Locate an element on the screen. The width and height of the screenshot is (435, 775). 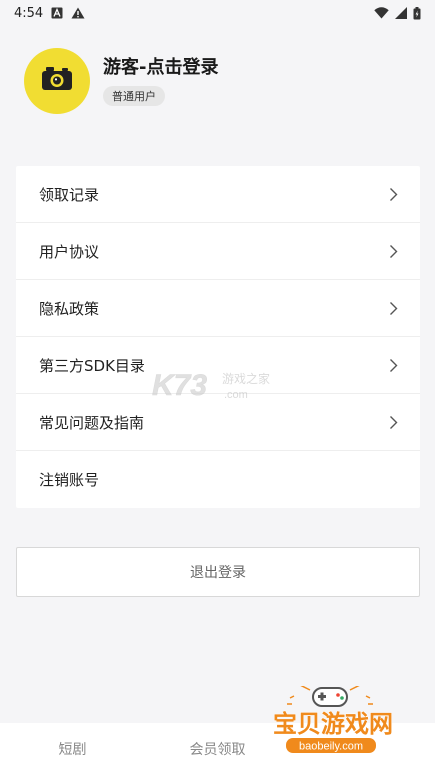
notification-a-icon is located at coordinates (57, 13).